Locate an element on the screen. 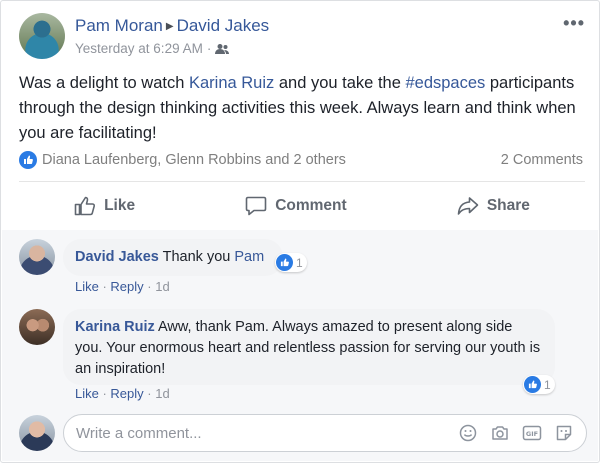 This screenshot has width=600, height=463. svg-text: GIF is located at coordinates (532, 434).